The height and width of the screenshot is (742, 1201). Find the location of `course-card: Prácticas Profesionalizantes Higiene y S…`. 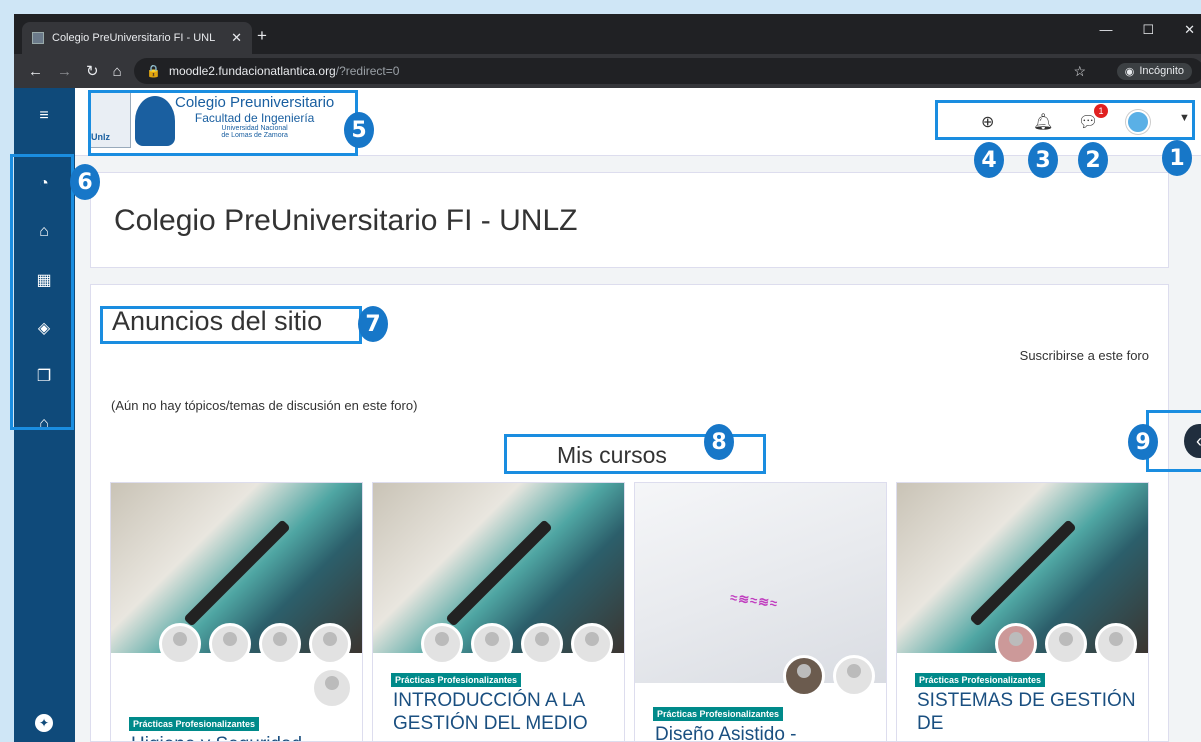

course-card: Prácticas Profesionalizantes Higiene y S… is located at coordinates (236, 612).